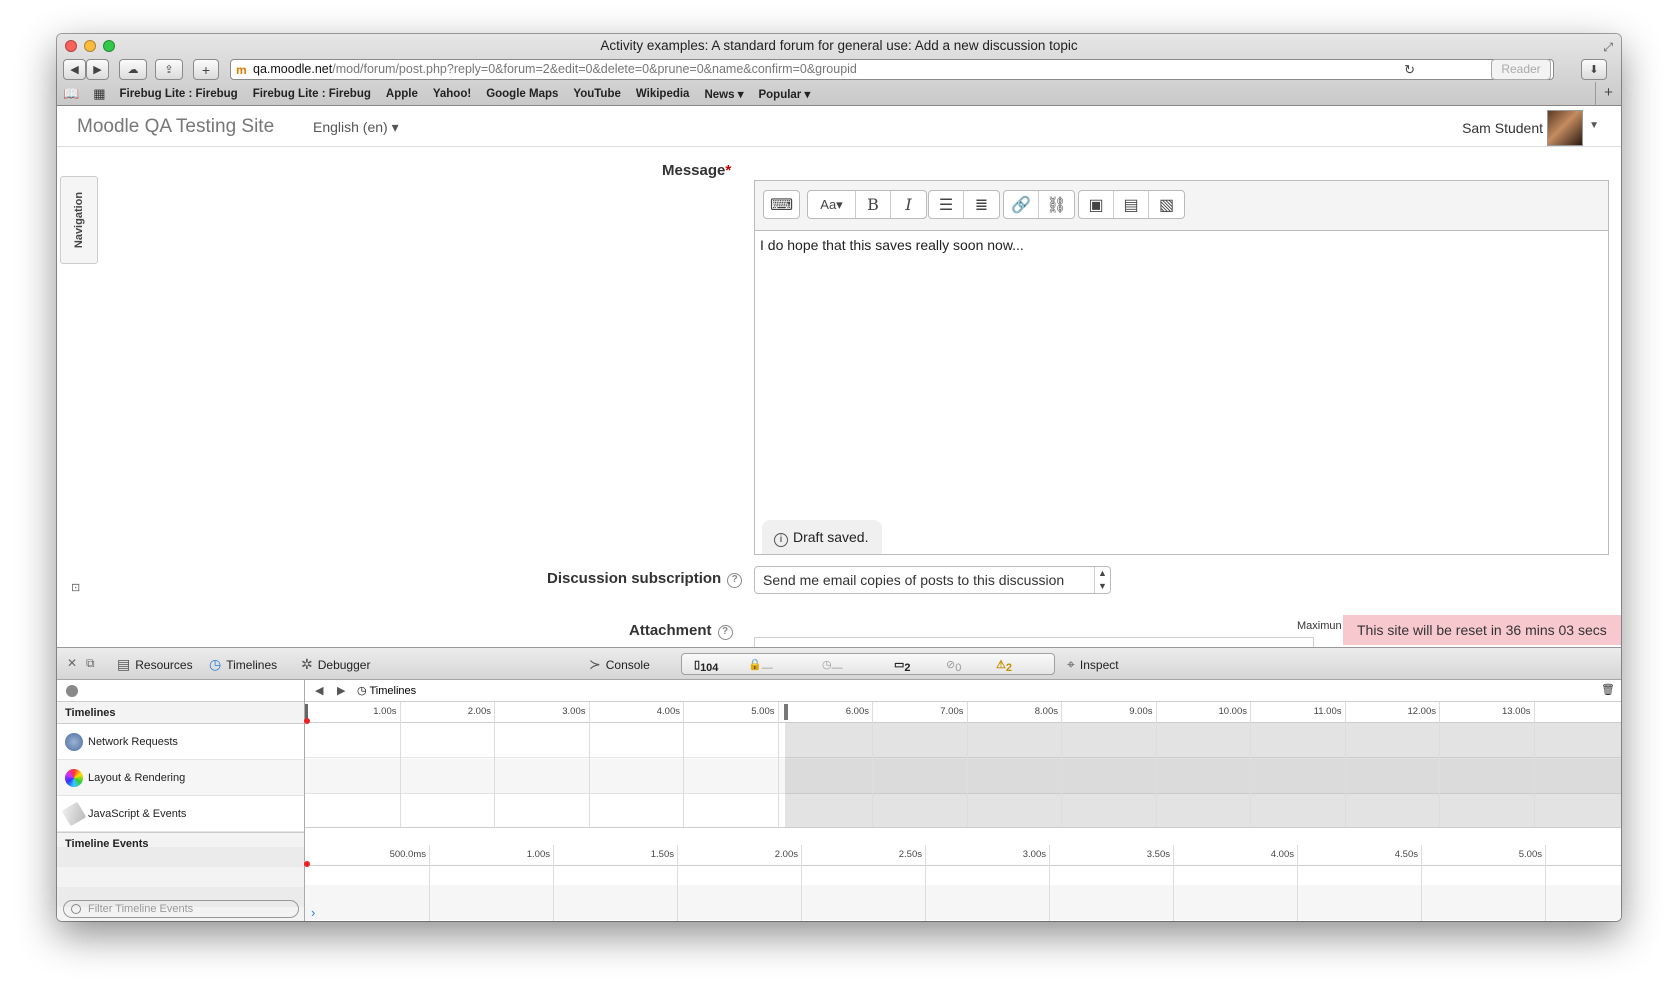  What do you see at coordinates (663, 94) in the screenshot?
I see `bookmark-wikipedia: Wikipedia` at bounding box center [663, 94].